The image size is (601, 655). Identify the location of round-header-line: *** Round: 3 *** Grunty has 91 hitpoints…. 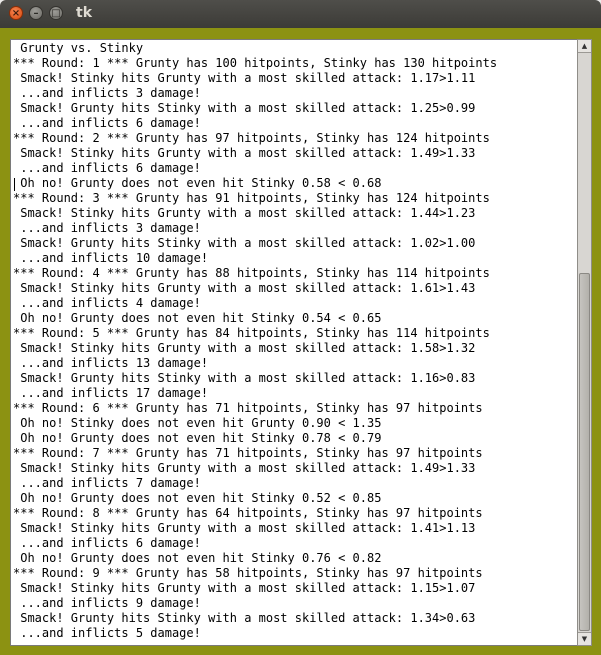
(251, 198).